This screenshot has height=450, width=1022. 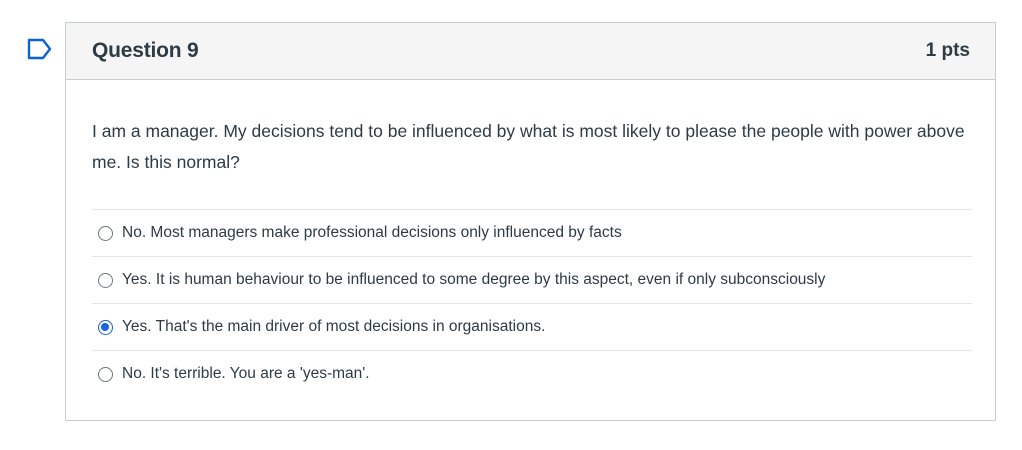 What do you see at coordinates (246, 373) in the screenshot?
I see `answer-label-4: No. It's terrible. You are a 'yes-man'.` at bounding box center [246, 373].